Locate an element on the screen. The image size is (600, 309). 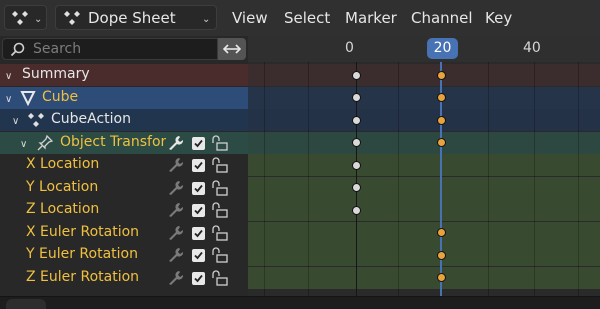
keyframe-band-group is located at coordinates (424, 143).